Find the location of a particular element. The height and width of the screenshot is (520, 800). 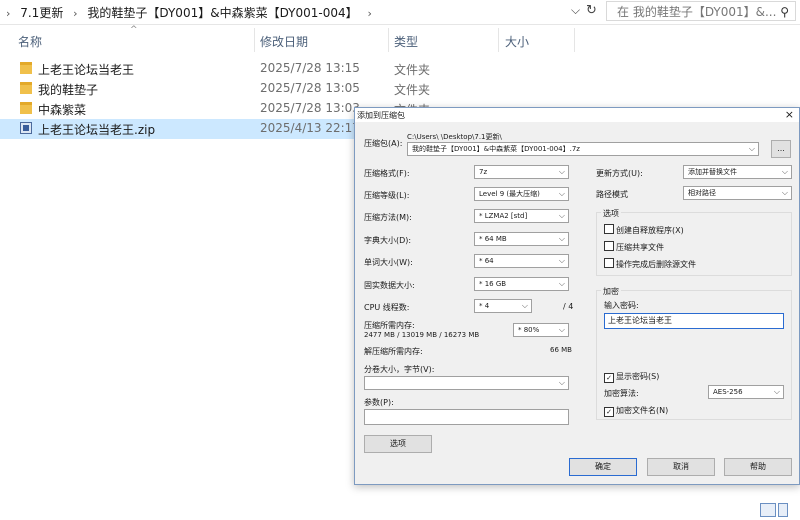

view-toggle is located at coordinates (775, 511).